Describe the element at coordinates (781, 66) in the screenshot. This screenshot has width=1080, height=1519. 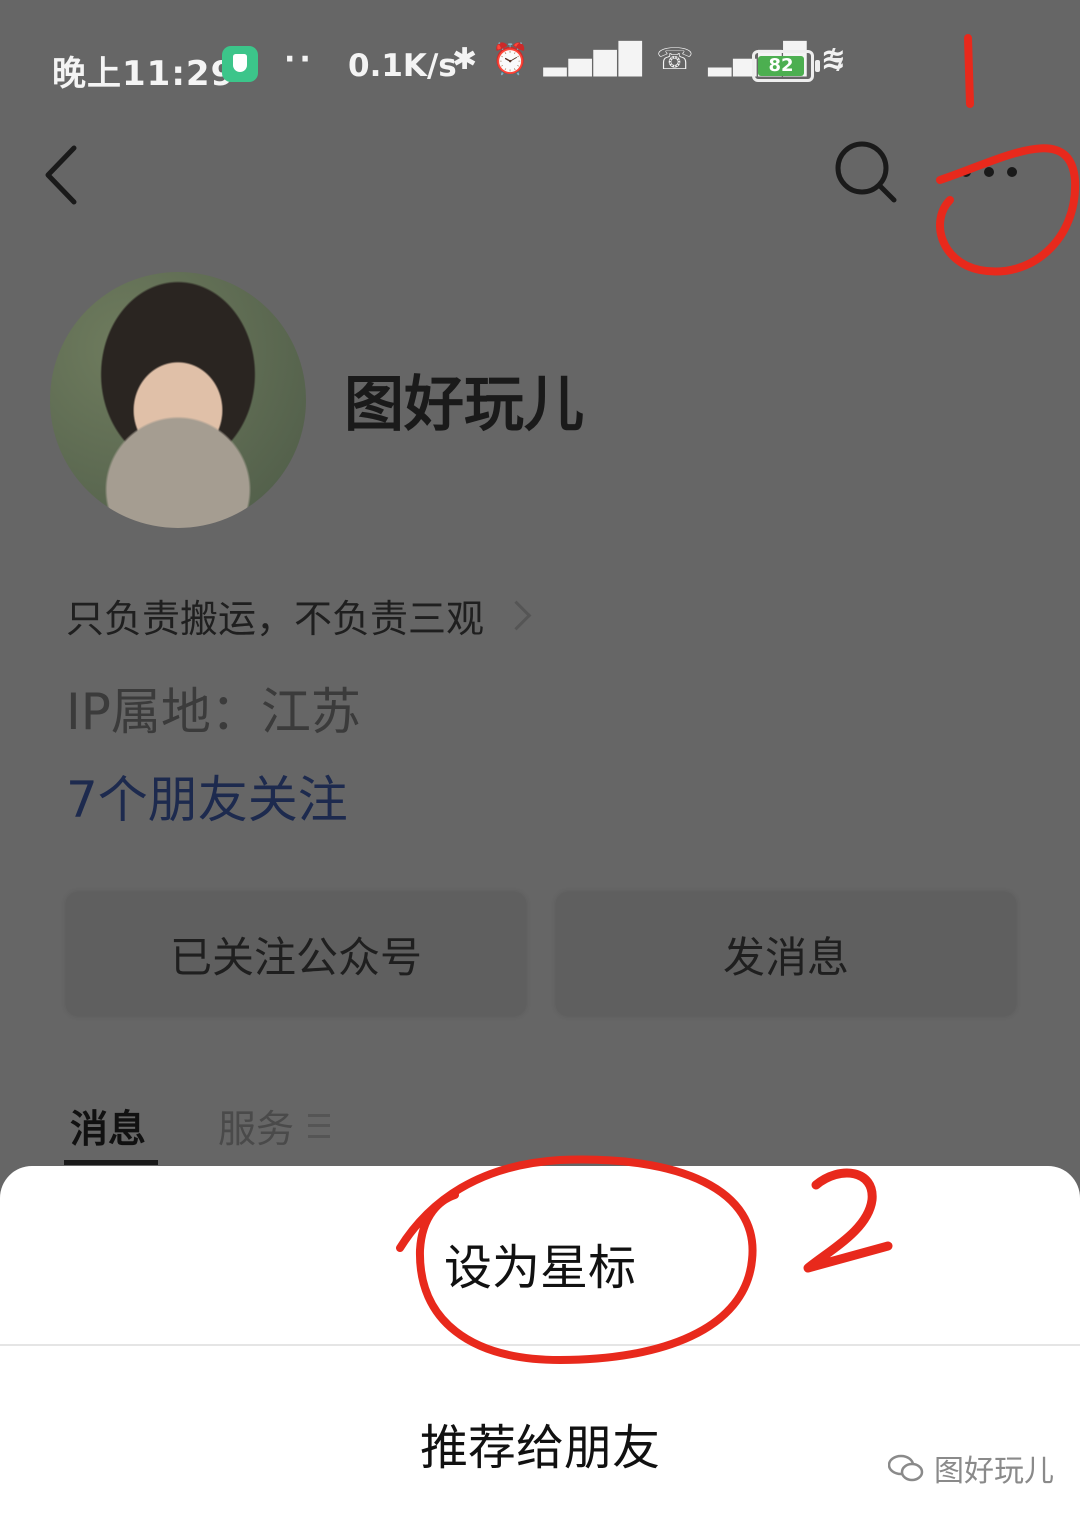
I see `battery-level: 82` at that location.